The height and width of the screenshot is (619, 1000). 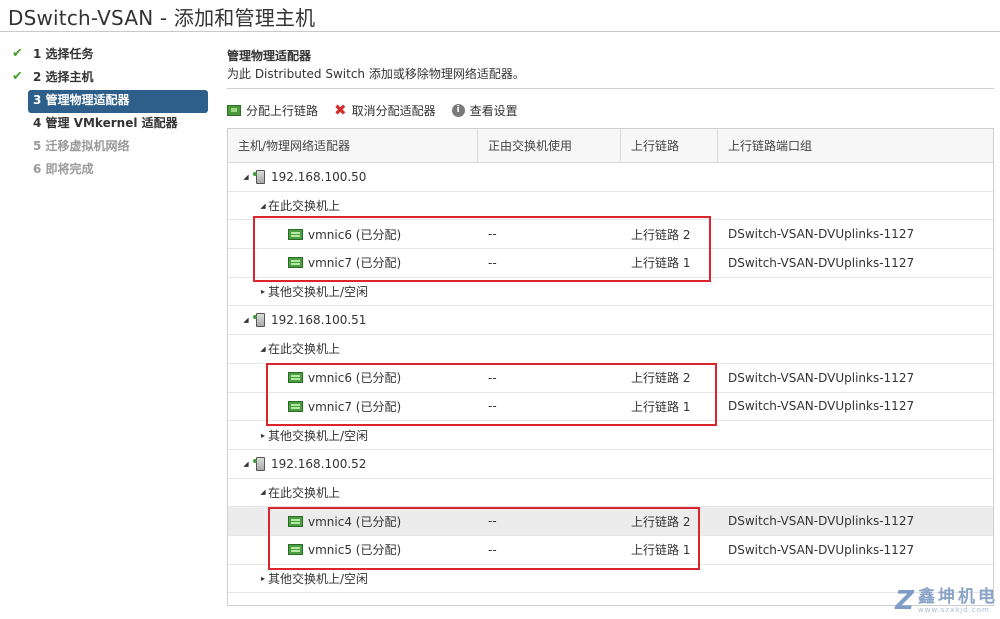 I want to click on column-header-host-adapter: 主机/物理网络适配器, so click(x=353, y=146).